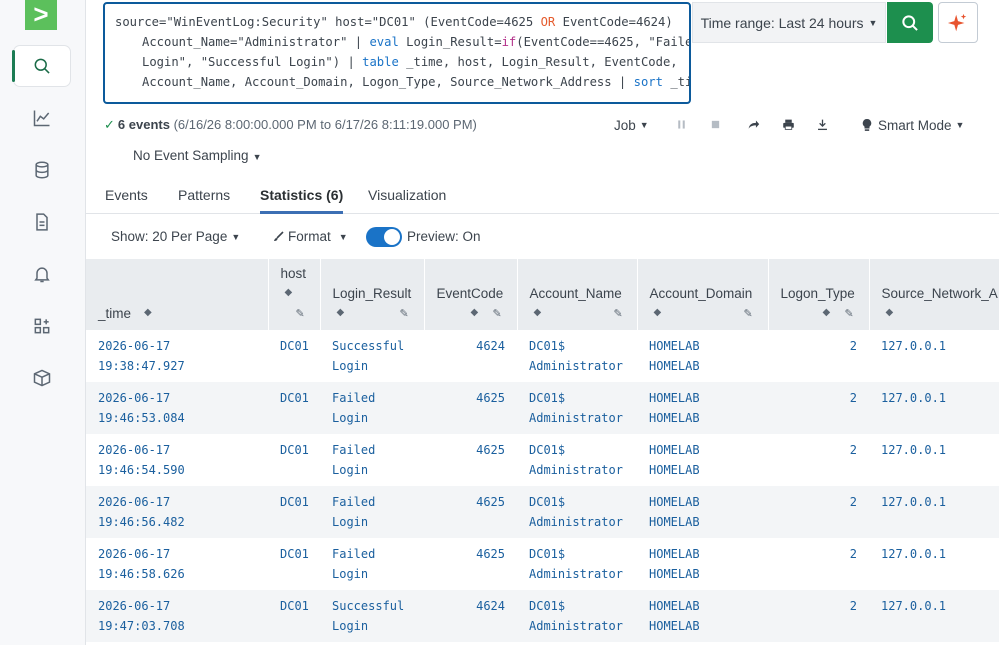 This screenshot has width=999, height=645. Describe the element at coordinates (934, 294) in the screenshot. I see `column-header-source-network-address: Source_Network_A ◆` at that location.